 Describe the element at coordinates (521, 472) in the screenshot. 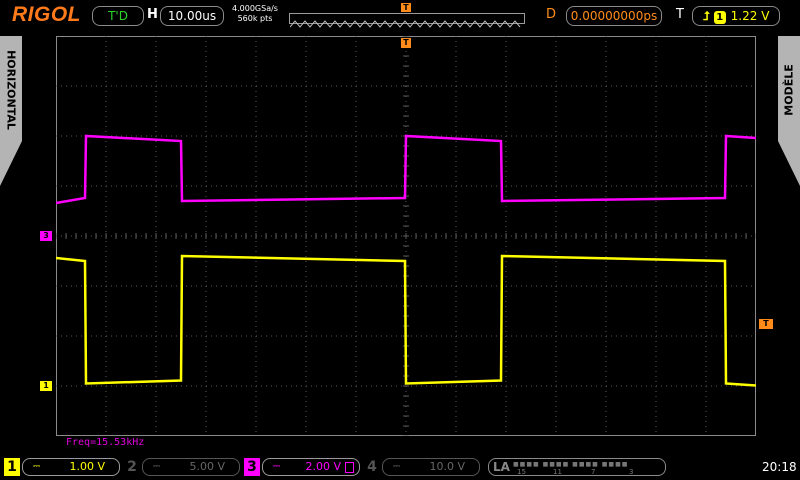

I see `la-group-label: 15` at that location.